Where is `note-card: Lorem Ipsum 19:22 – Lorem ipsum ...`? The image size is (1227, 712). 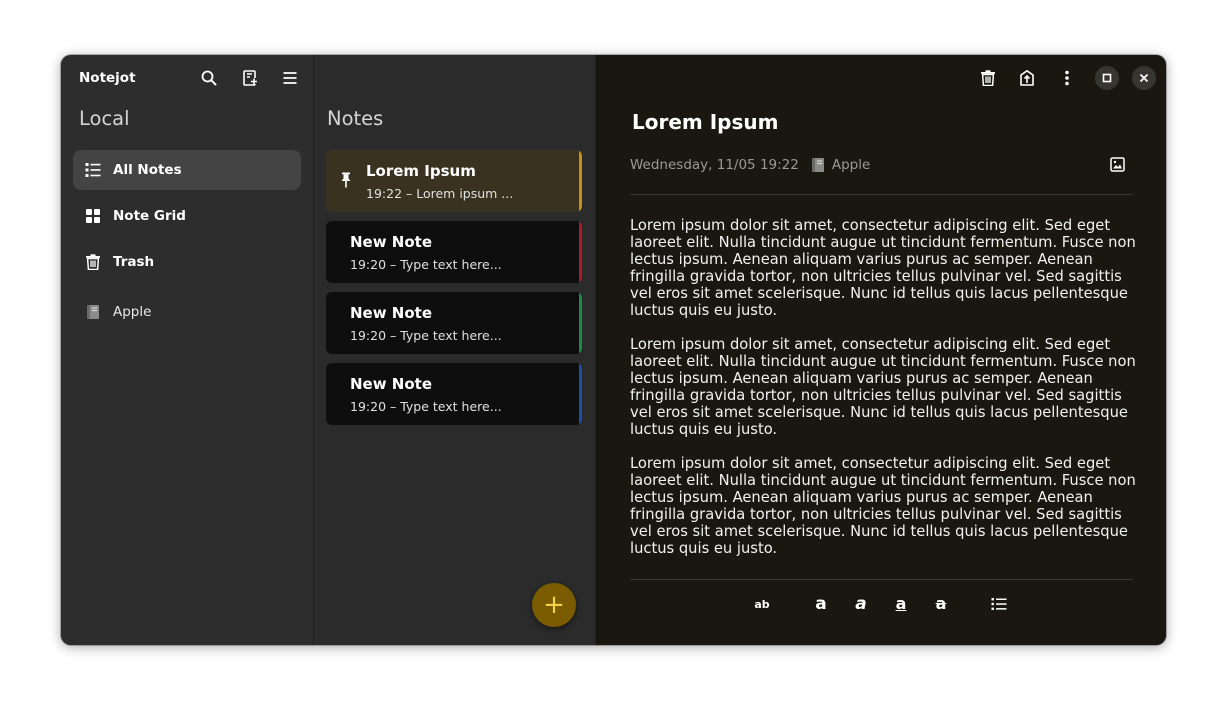 note-card: Lorem Ipsum 19:22 – Lorem ipsum ... is located at coordinates (454, 181).